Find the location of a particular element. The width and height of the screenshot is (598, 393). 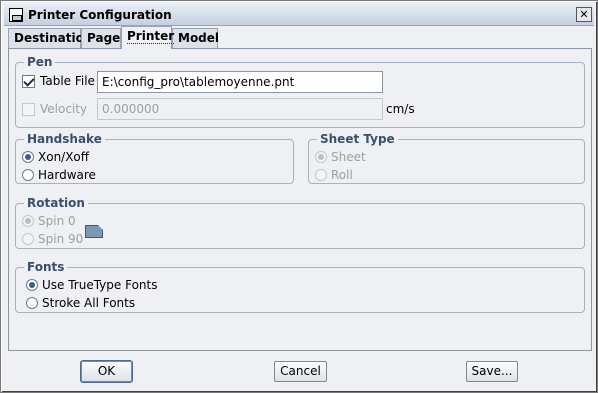

stroke-all-fonts-radio is located at coordinates (32, 303).